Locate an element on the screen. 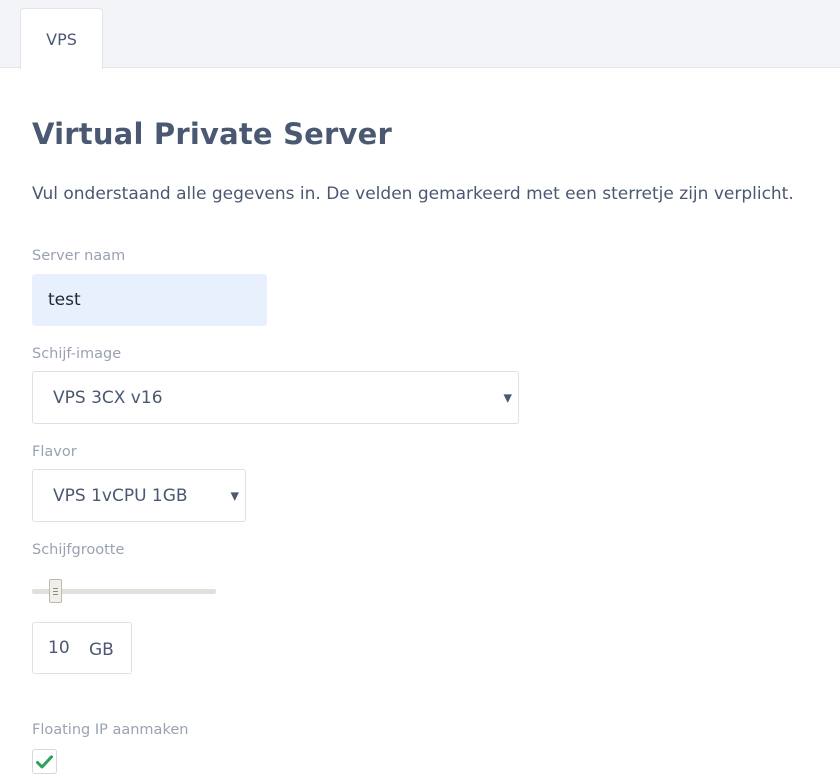  page-title: Virtual Private Server is located at coordinates (212, 134).